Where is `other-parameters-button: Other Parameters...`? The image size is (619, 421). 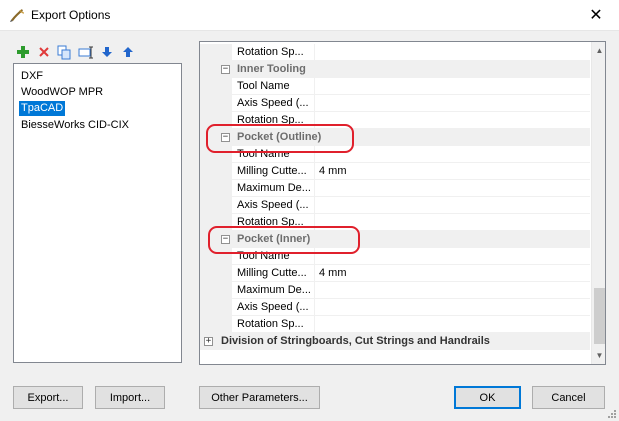
other-parameters-button: Other Parameters... is located at coordinates (259, 397).